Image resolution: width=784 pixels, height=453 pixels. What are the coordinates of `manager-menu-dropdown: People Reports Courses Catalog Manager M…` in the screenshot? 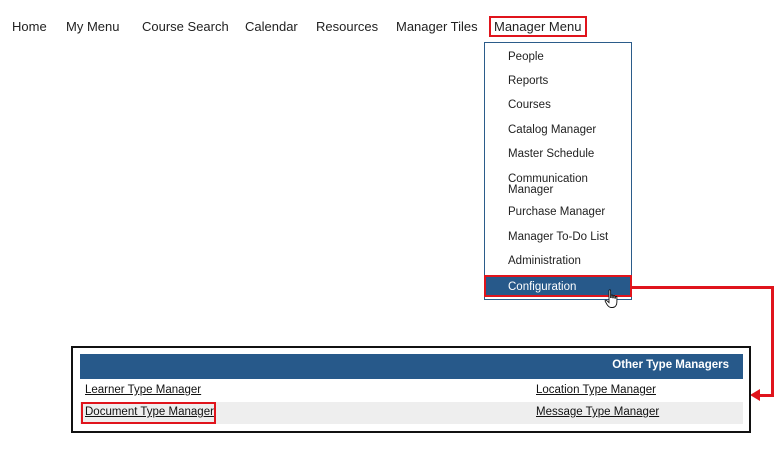 It's located at (558, 175).